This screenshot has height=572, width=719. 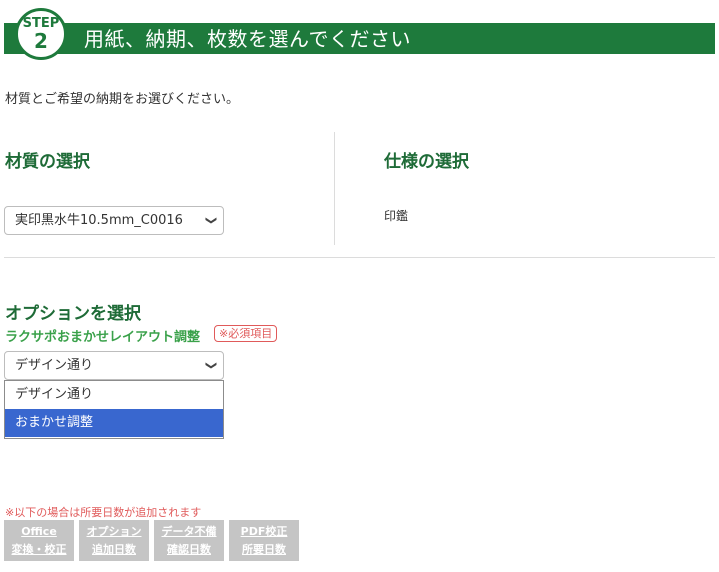 What do you see at coordinates (359, 257) in the screenshot?
I see `section-divider` at bounding box center [359, 257].